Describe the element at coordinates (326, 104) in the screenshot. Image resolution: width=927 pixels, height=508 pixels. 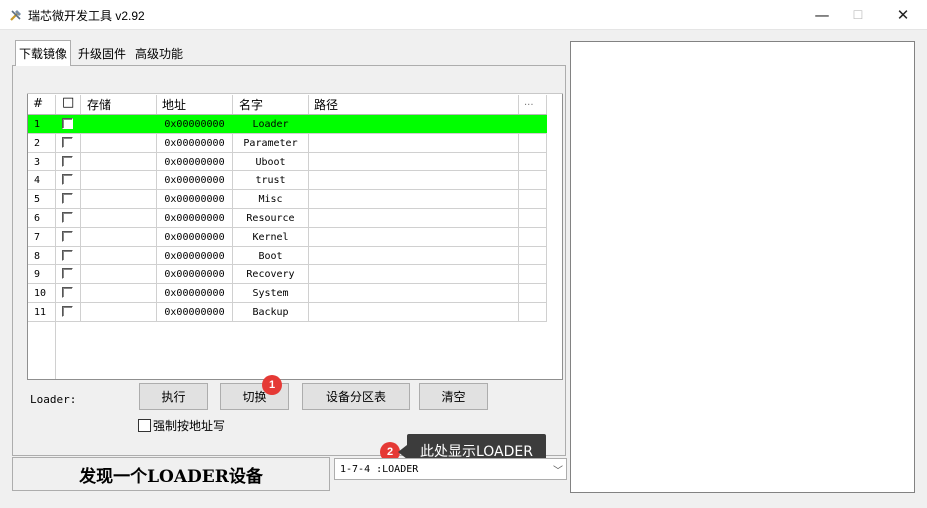
I see `header-path: 路径` at that location.